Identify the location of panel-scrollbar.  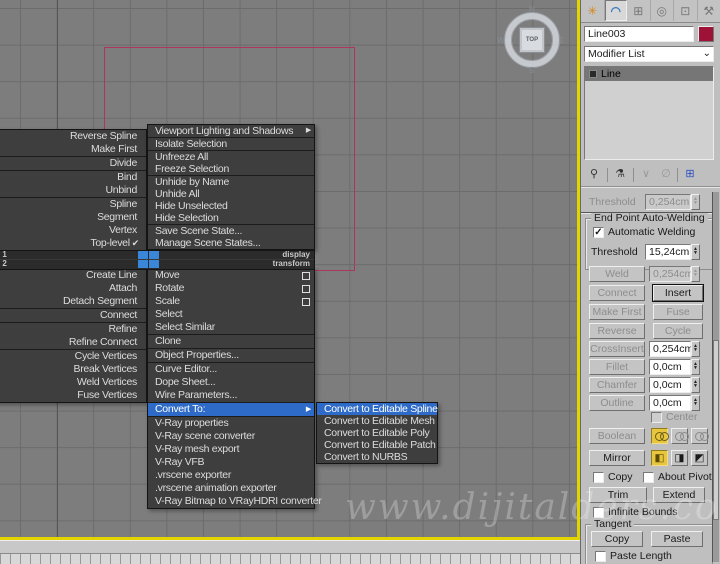
(715, 377).